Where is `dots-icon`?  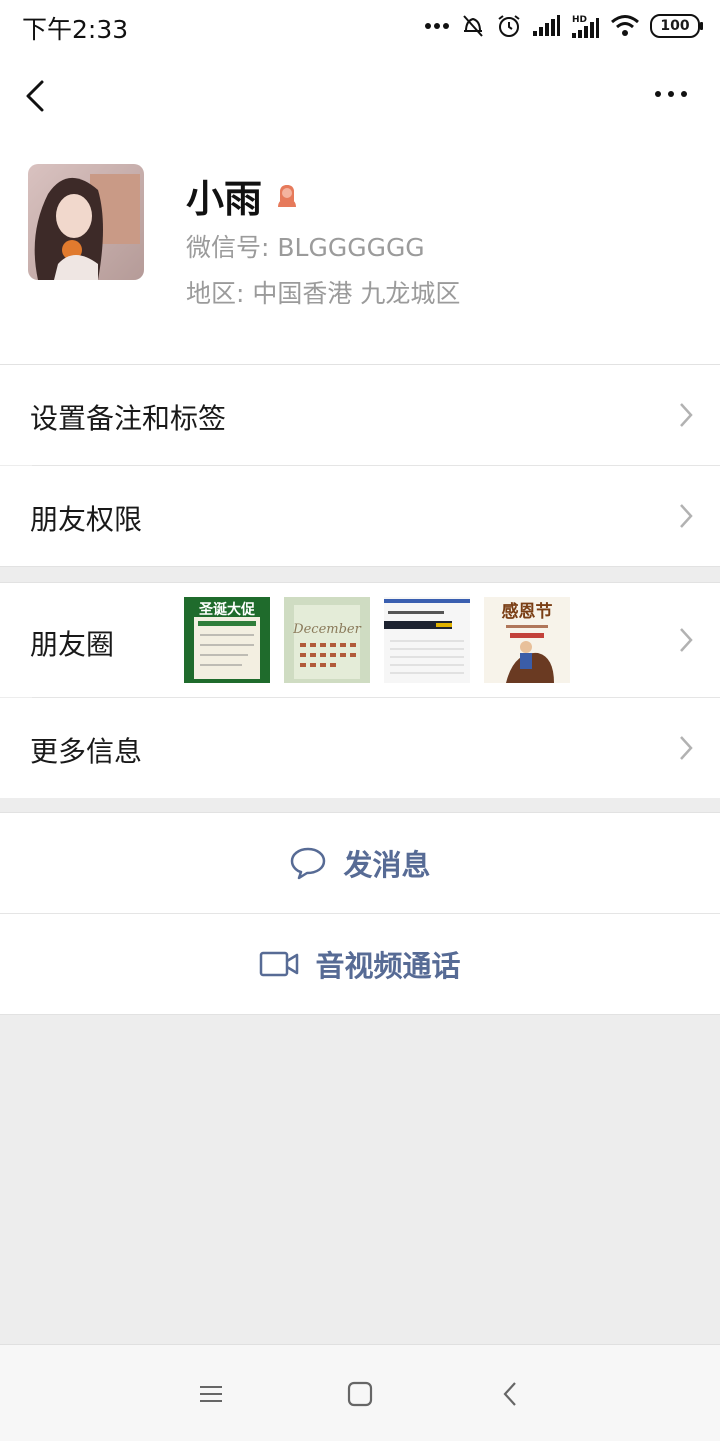
dots-icon is located at coordinates (437, 26).